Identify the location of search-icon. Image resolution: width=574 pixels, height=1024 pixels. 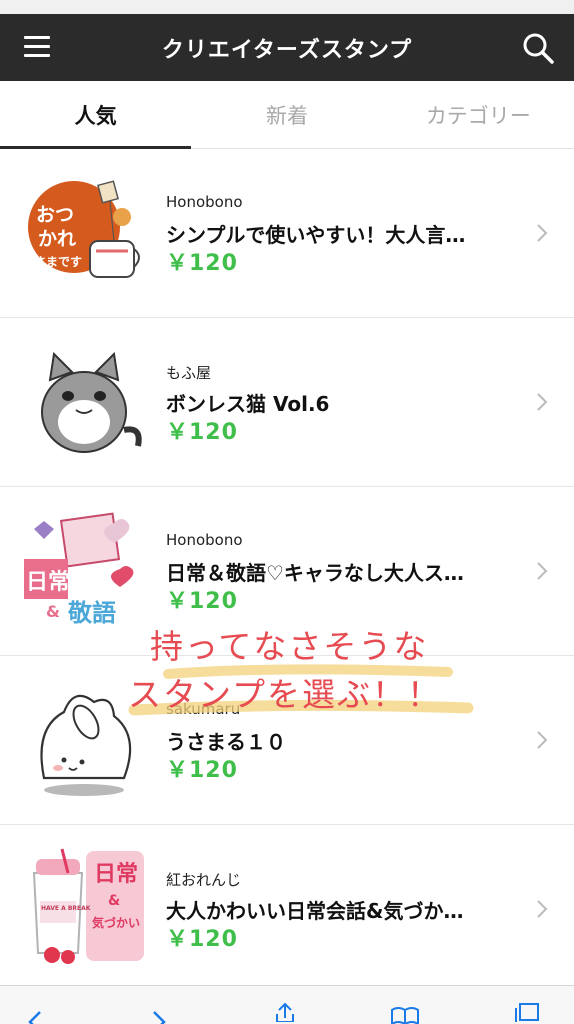
(538, 48).